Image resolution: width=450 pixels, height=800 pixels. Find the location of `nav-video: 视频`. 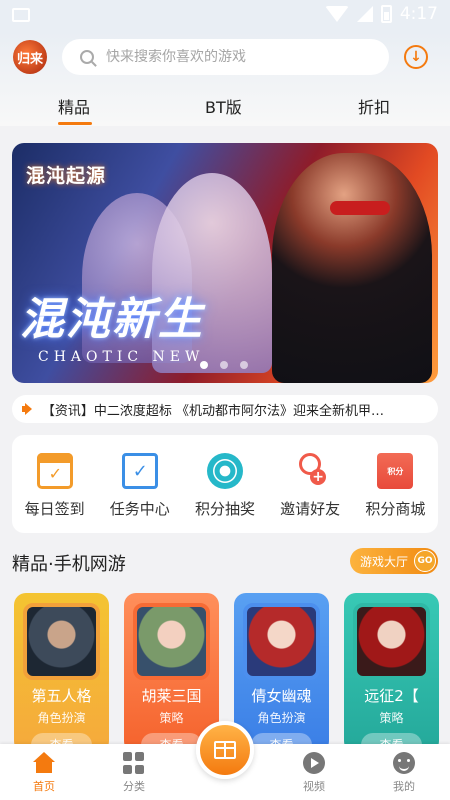

nav-video: 视频 is located at coordinates (314, 773).